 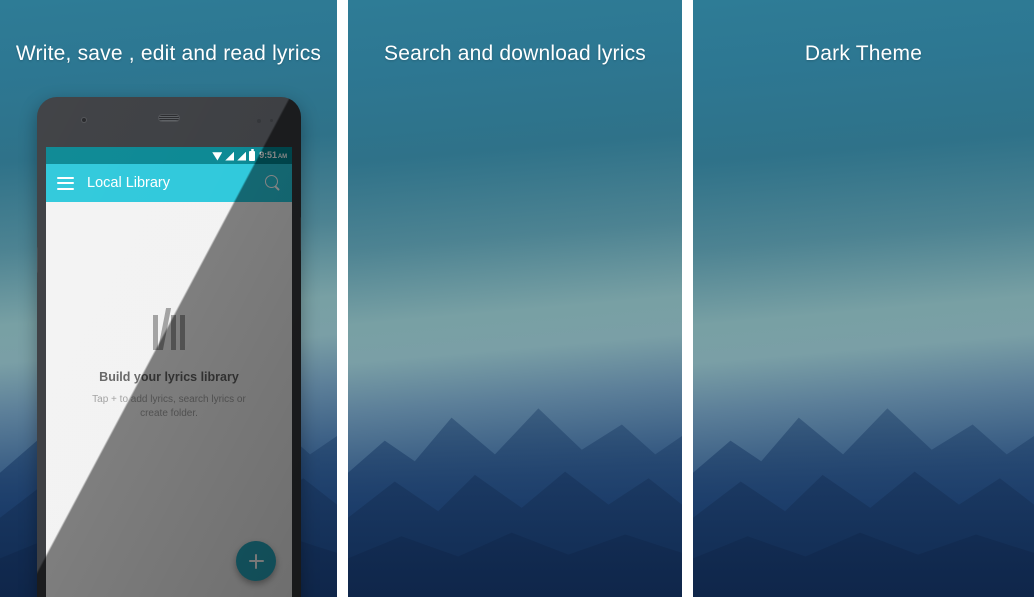 What do you see at coordinates (300, 234) in the screenshot?
I see `power-button` at bounding box center [300, 234].